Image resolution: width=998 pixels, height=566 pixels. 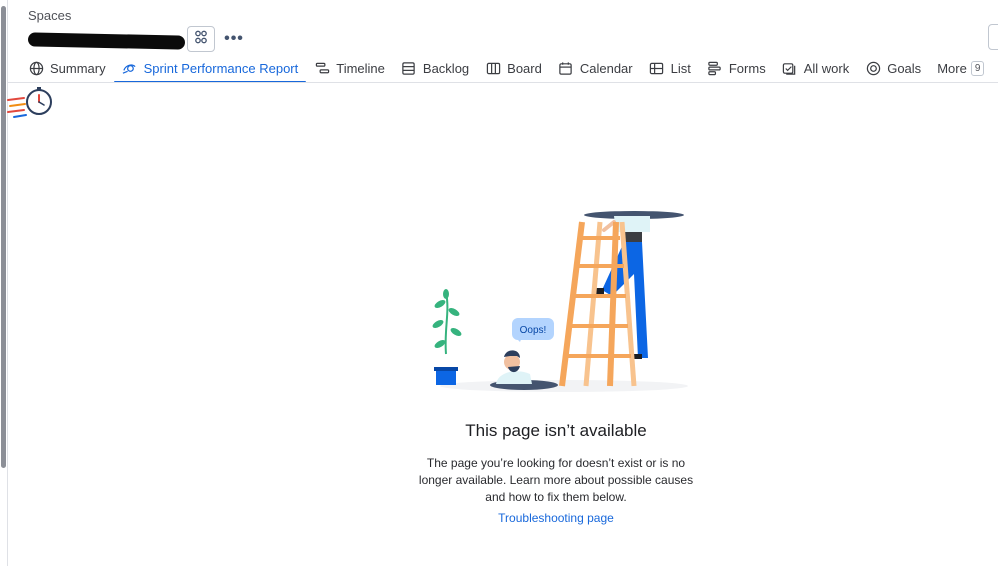 What do you see at coordinates (49, 15) in the screenshot?
I see `breadcrumb-spaces: Spaces` at bounding box center [49, 15].